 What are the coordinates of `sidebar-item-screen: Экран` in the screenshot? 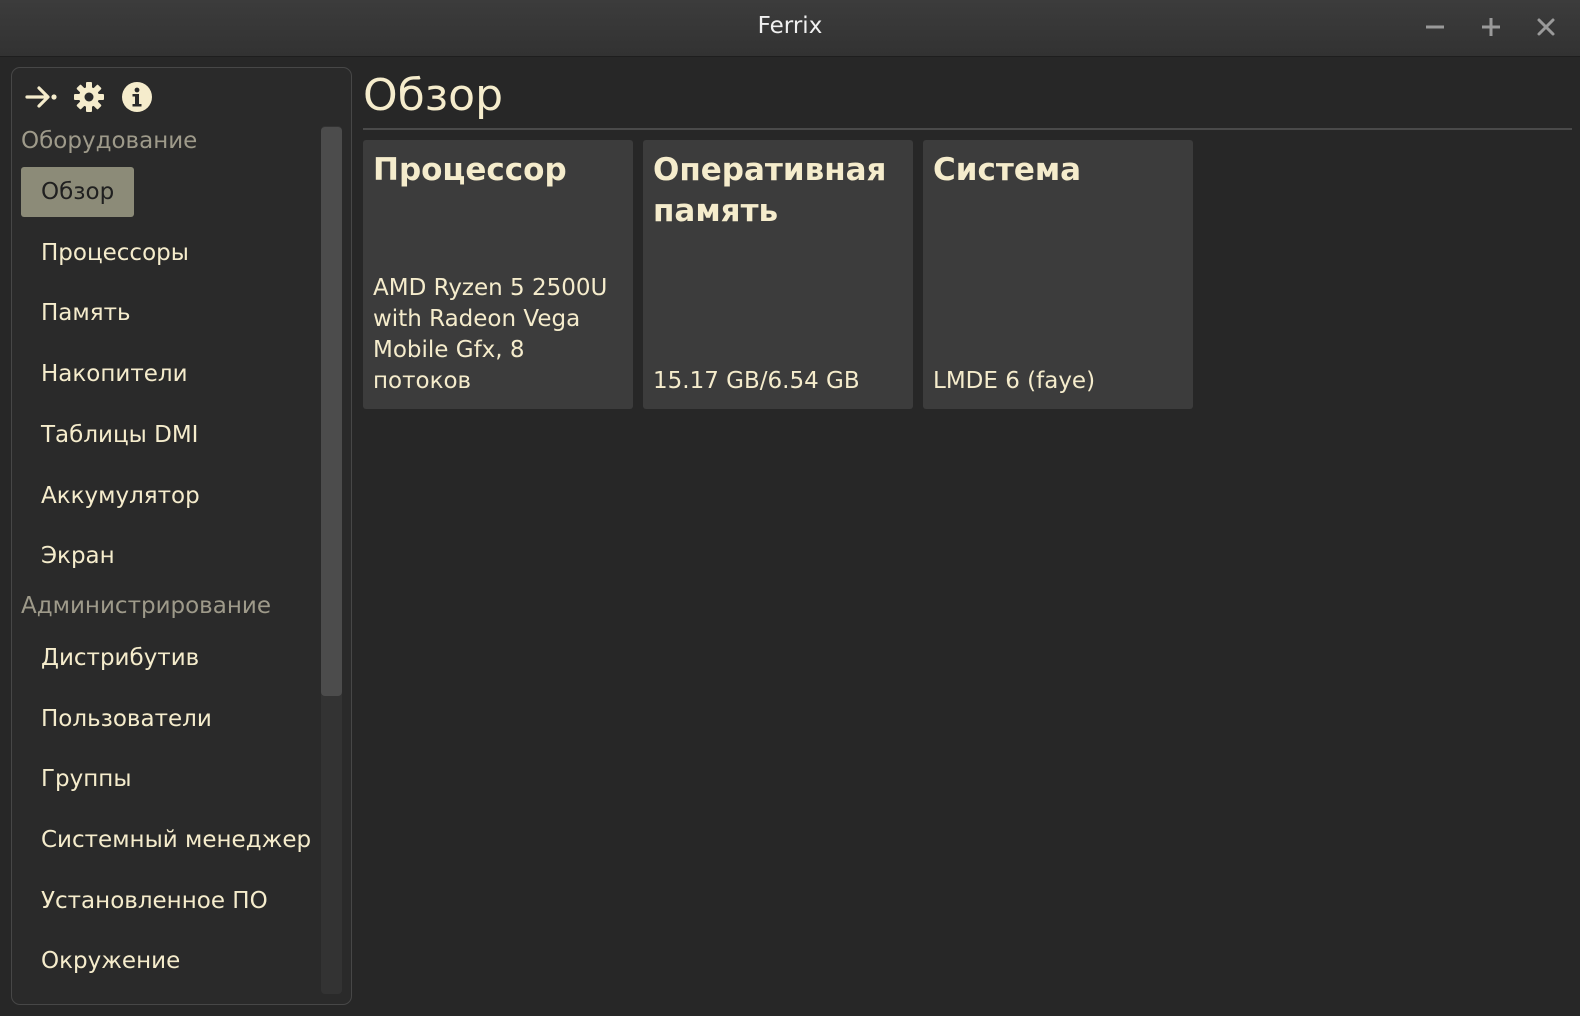 It's located at (78, 556).